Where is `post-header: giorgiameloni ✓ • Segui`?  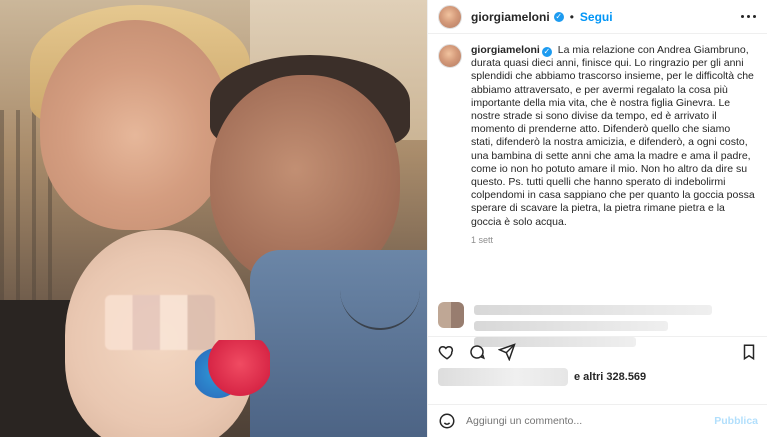 post-header: giorgiameloni ✓ • Segui is located at coordinates (597, 17).